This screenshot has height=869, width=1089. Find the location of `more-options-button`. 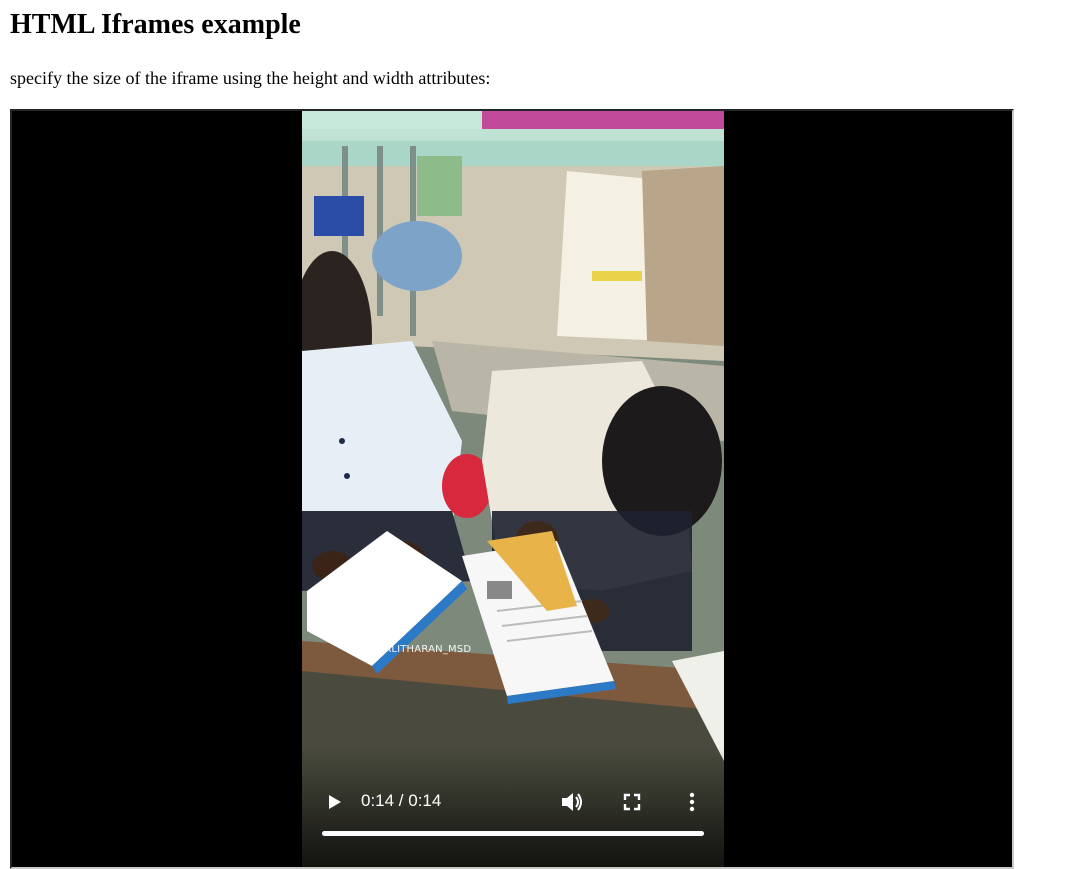

more-options-button is located at coordinates (692, 802).